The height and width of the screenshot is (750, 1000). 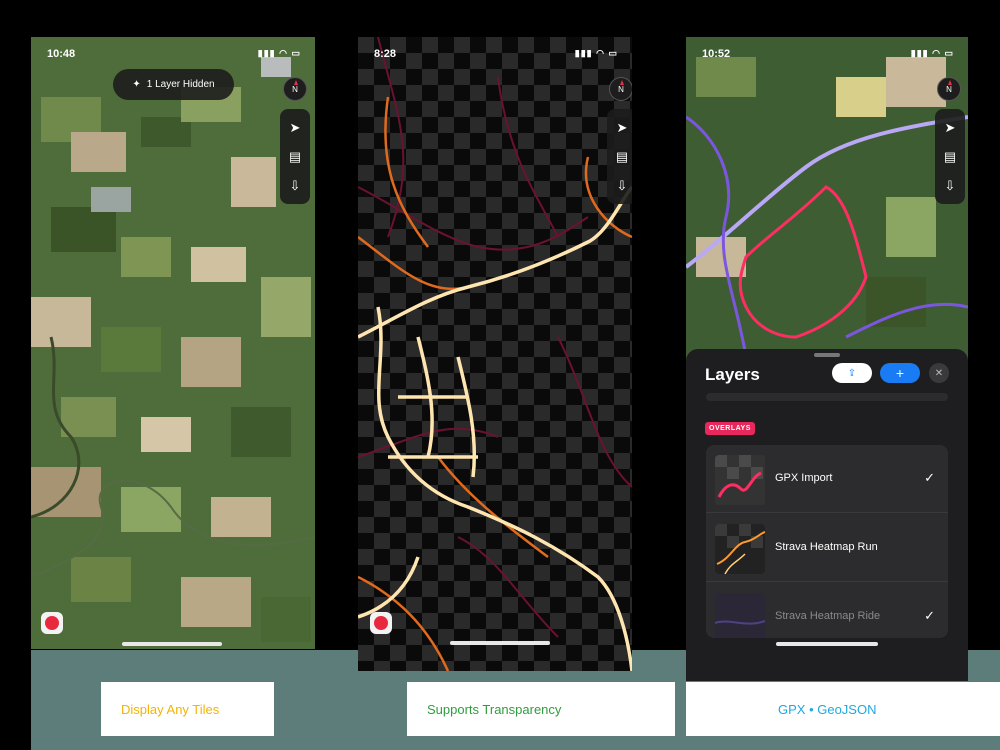 I want to click on layer-row-strava-ride: Strava Heatmap Ride ✓, so click(x=827, y=610).